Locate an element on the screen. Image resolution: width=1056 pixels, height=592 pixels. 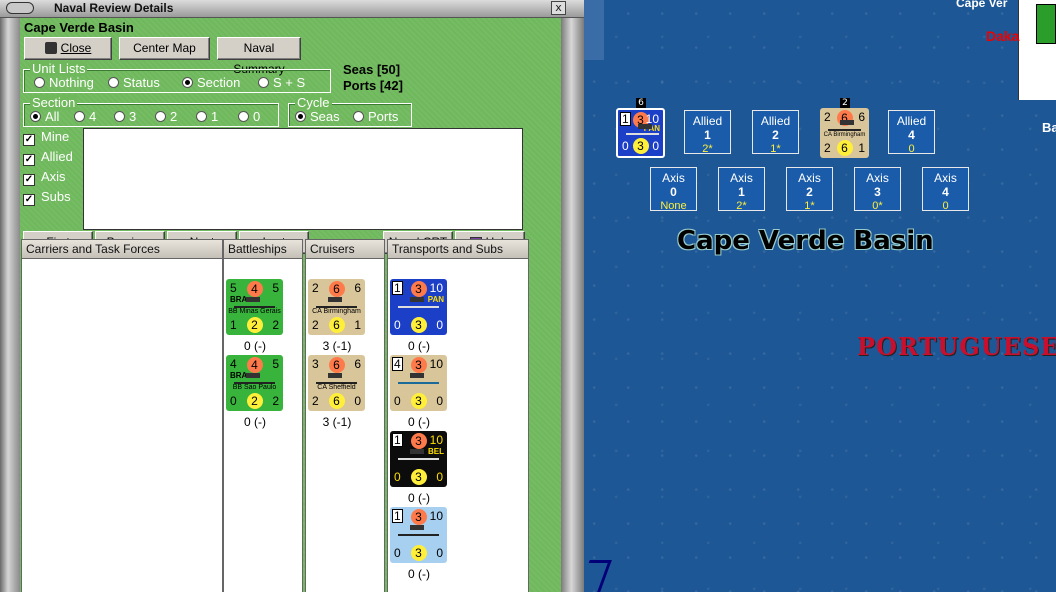
axis-section-1: Axis 1 2* is located at coordinates (741, 189).